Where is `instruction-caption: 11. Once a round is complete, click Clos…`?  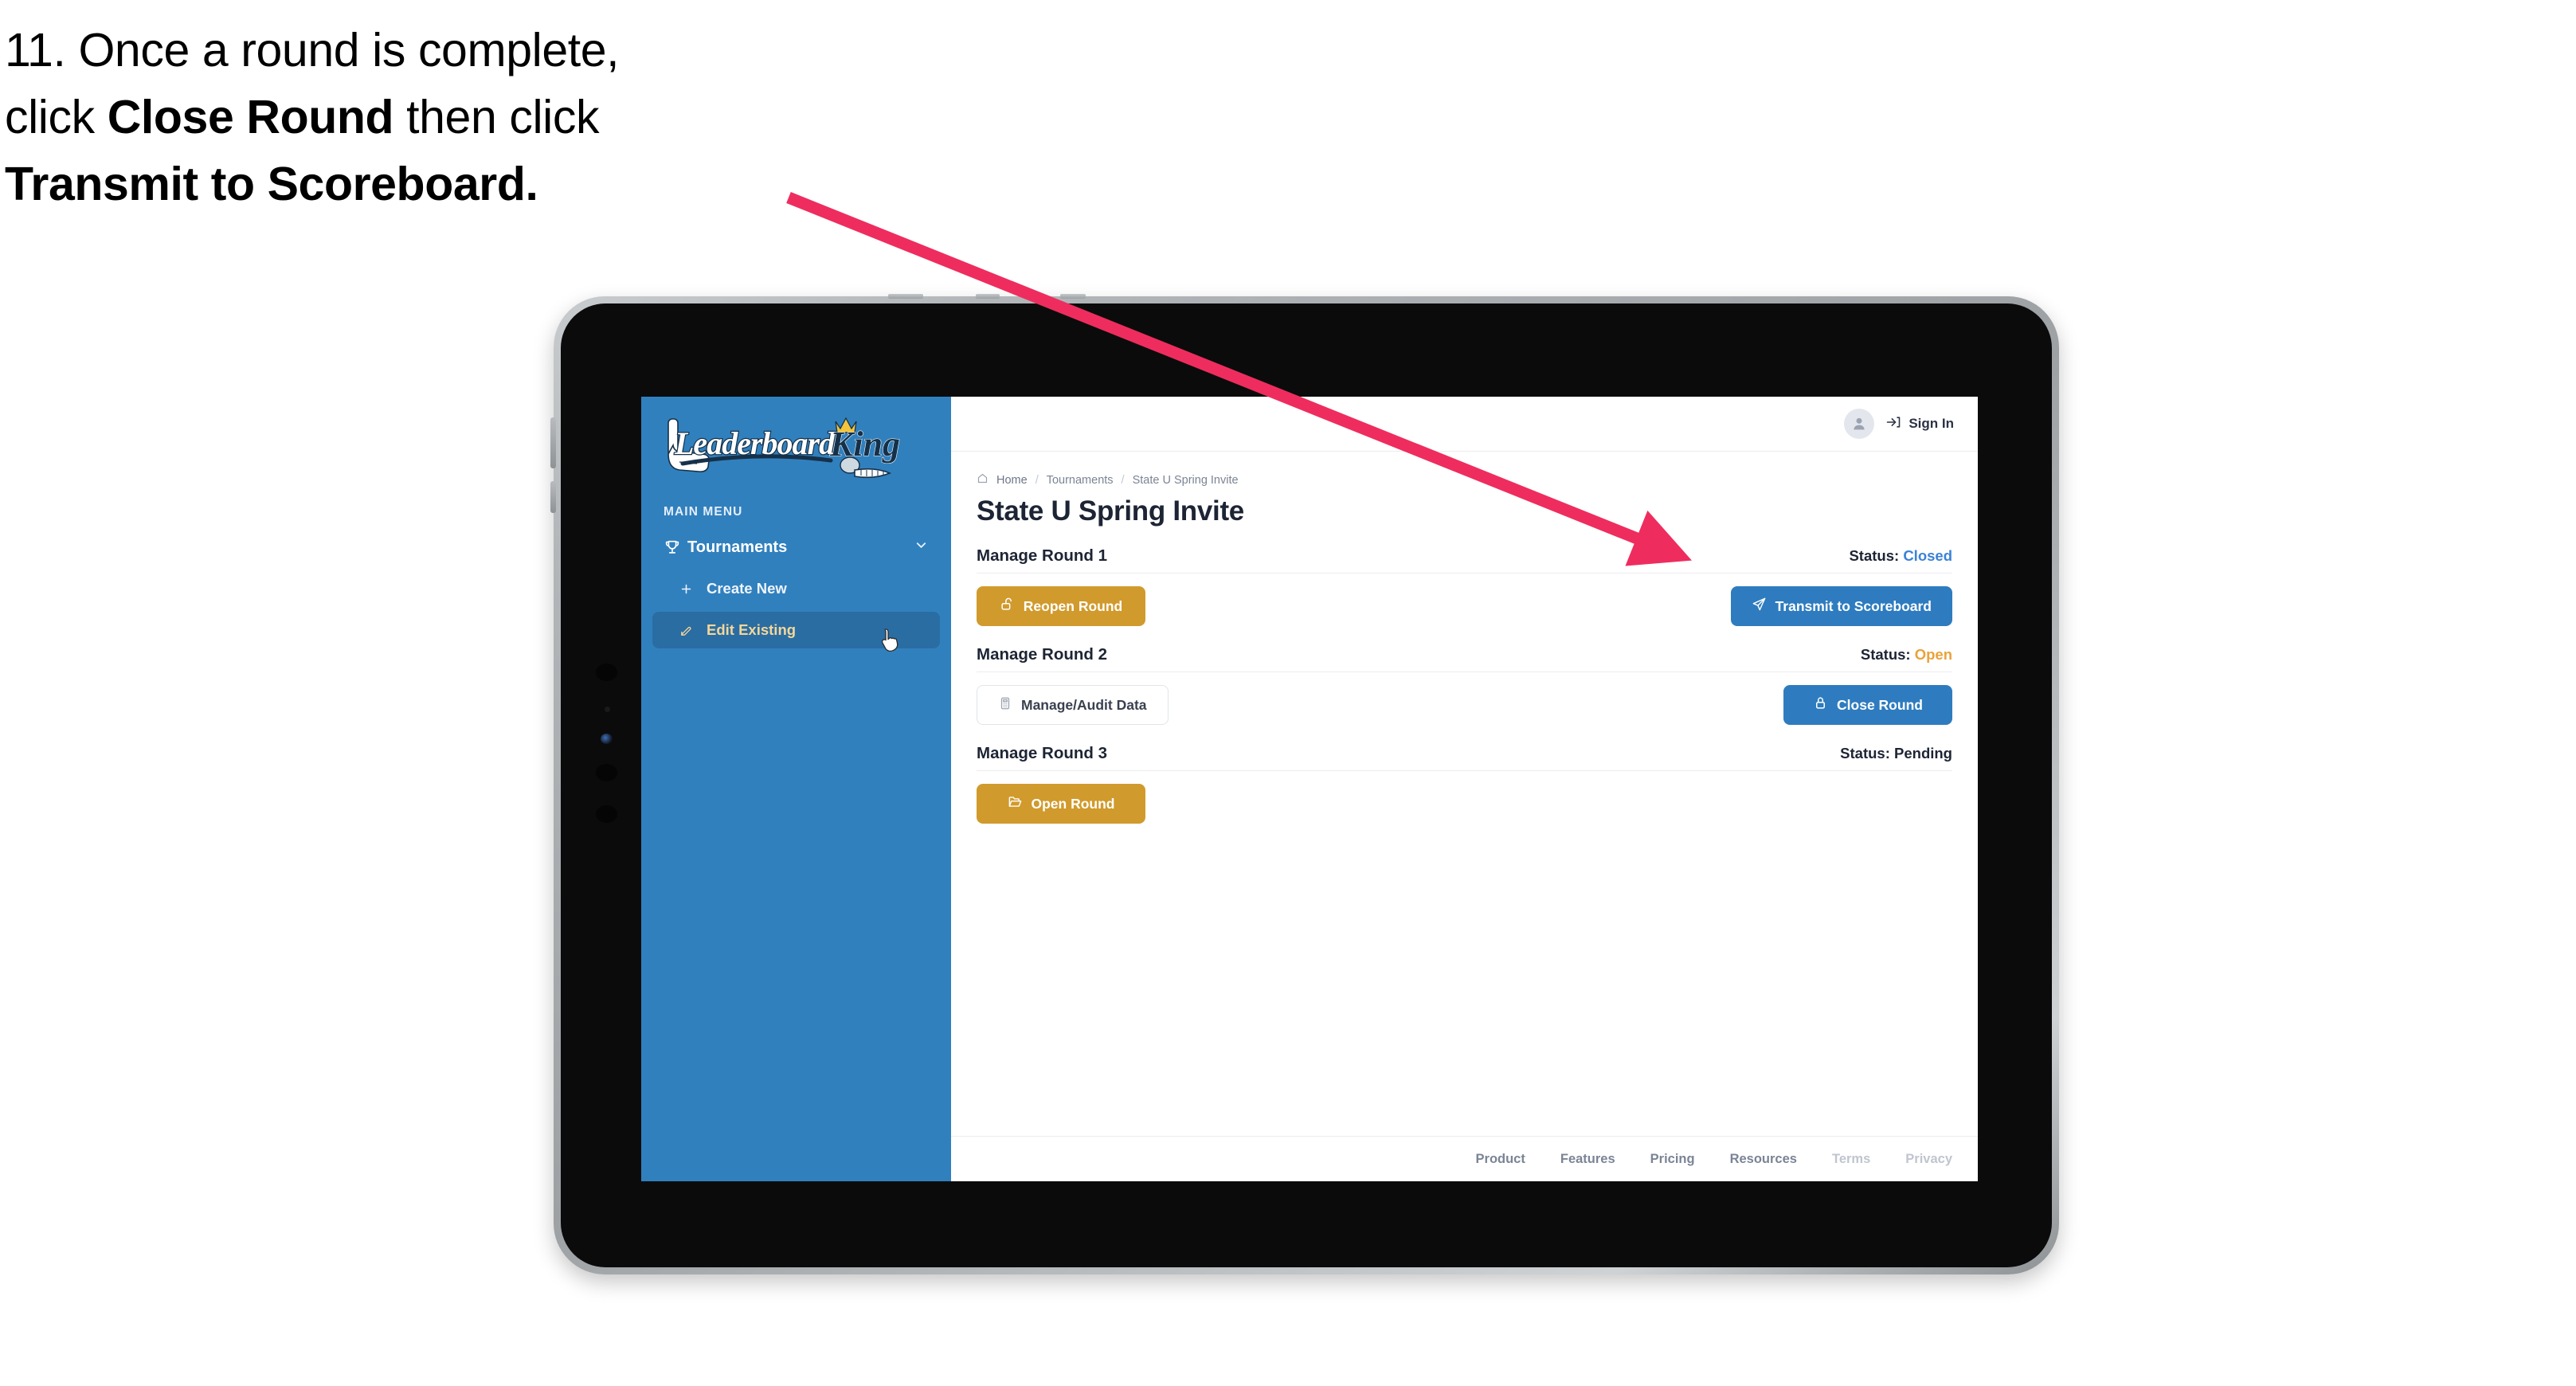
instruction-caption: 11. Once a round is complete, click Clos… is located at coordinates (435, 117).